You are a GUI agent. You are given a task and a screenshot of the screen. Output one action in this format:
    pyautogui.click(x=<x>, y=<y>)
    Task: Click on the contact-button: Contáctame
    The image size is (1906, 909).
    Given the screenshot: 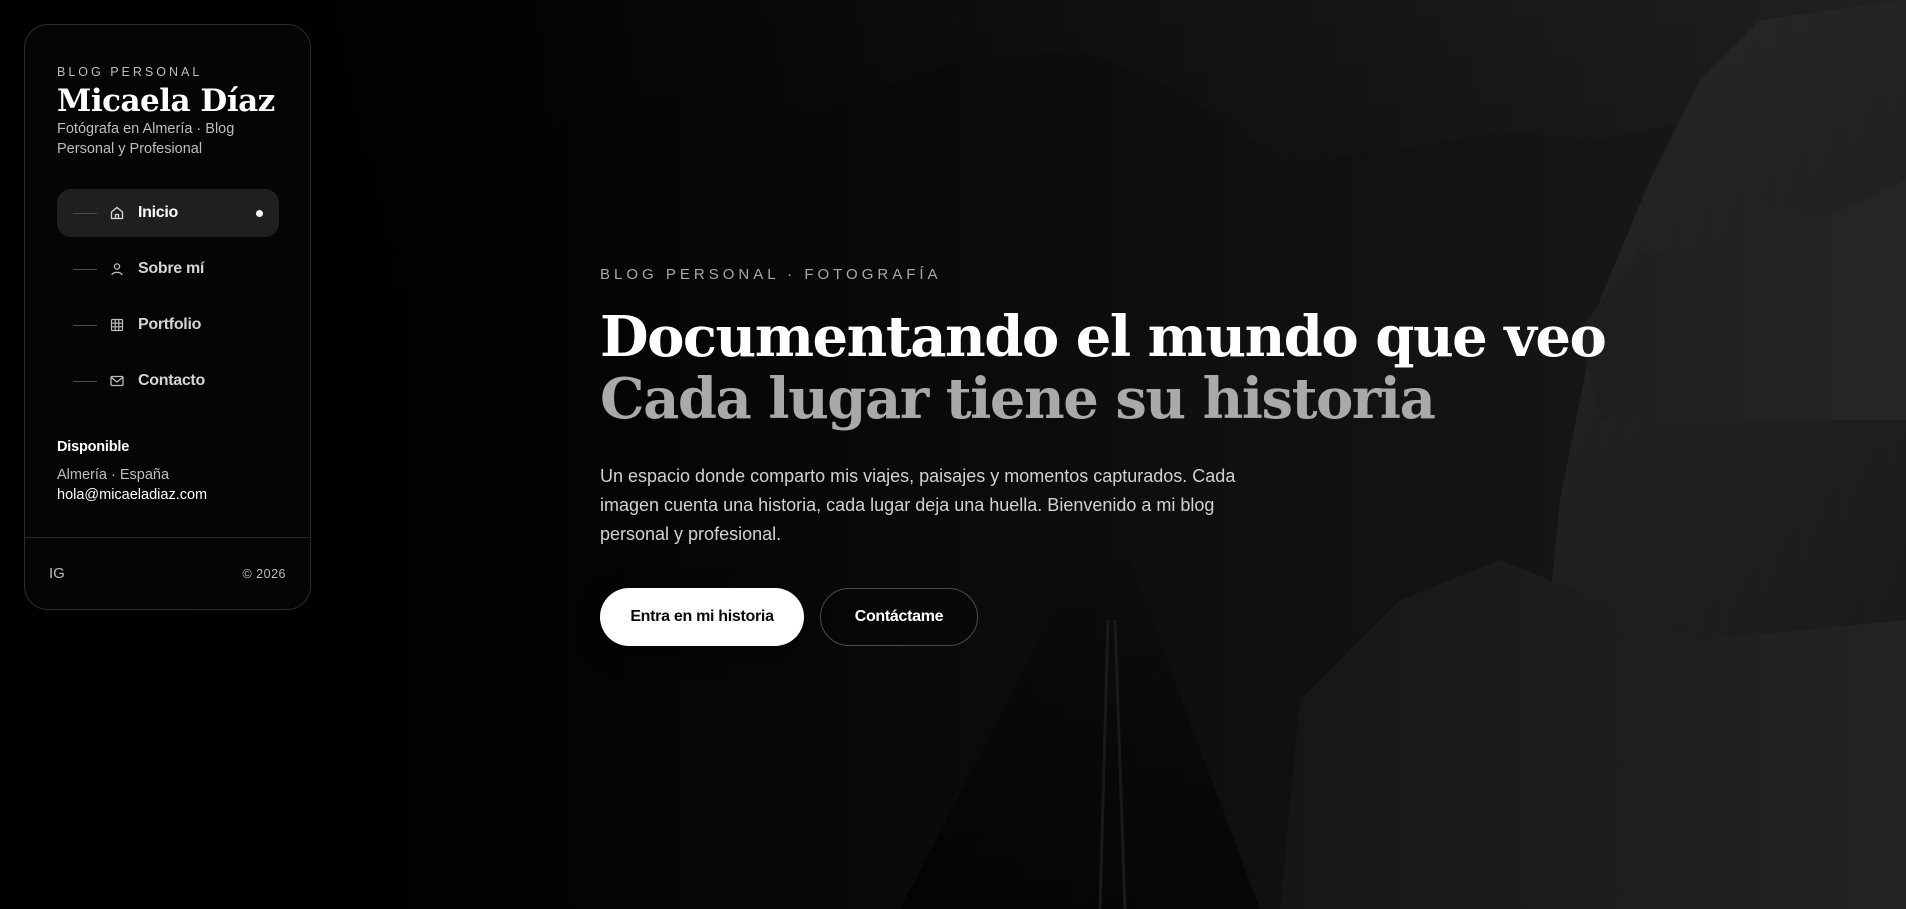 What is the action you would take?
    pyautogui.click(x=899, y=617)
    